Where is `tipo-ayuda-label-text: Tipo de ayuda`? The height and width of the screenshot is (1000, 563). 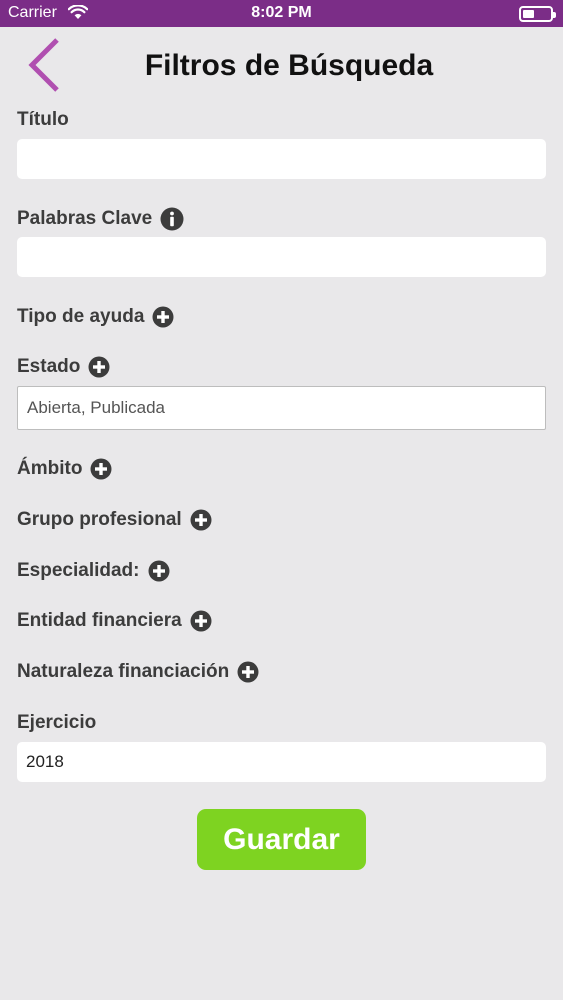 tipo-ayuda-label-text: Tipo de ayuda is located at coordinates (81, 316).